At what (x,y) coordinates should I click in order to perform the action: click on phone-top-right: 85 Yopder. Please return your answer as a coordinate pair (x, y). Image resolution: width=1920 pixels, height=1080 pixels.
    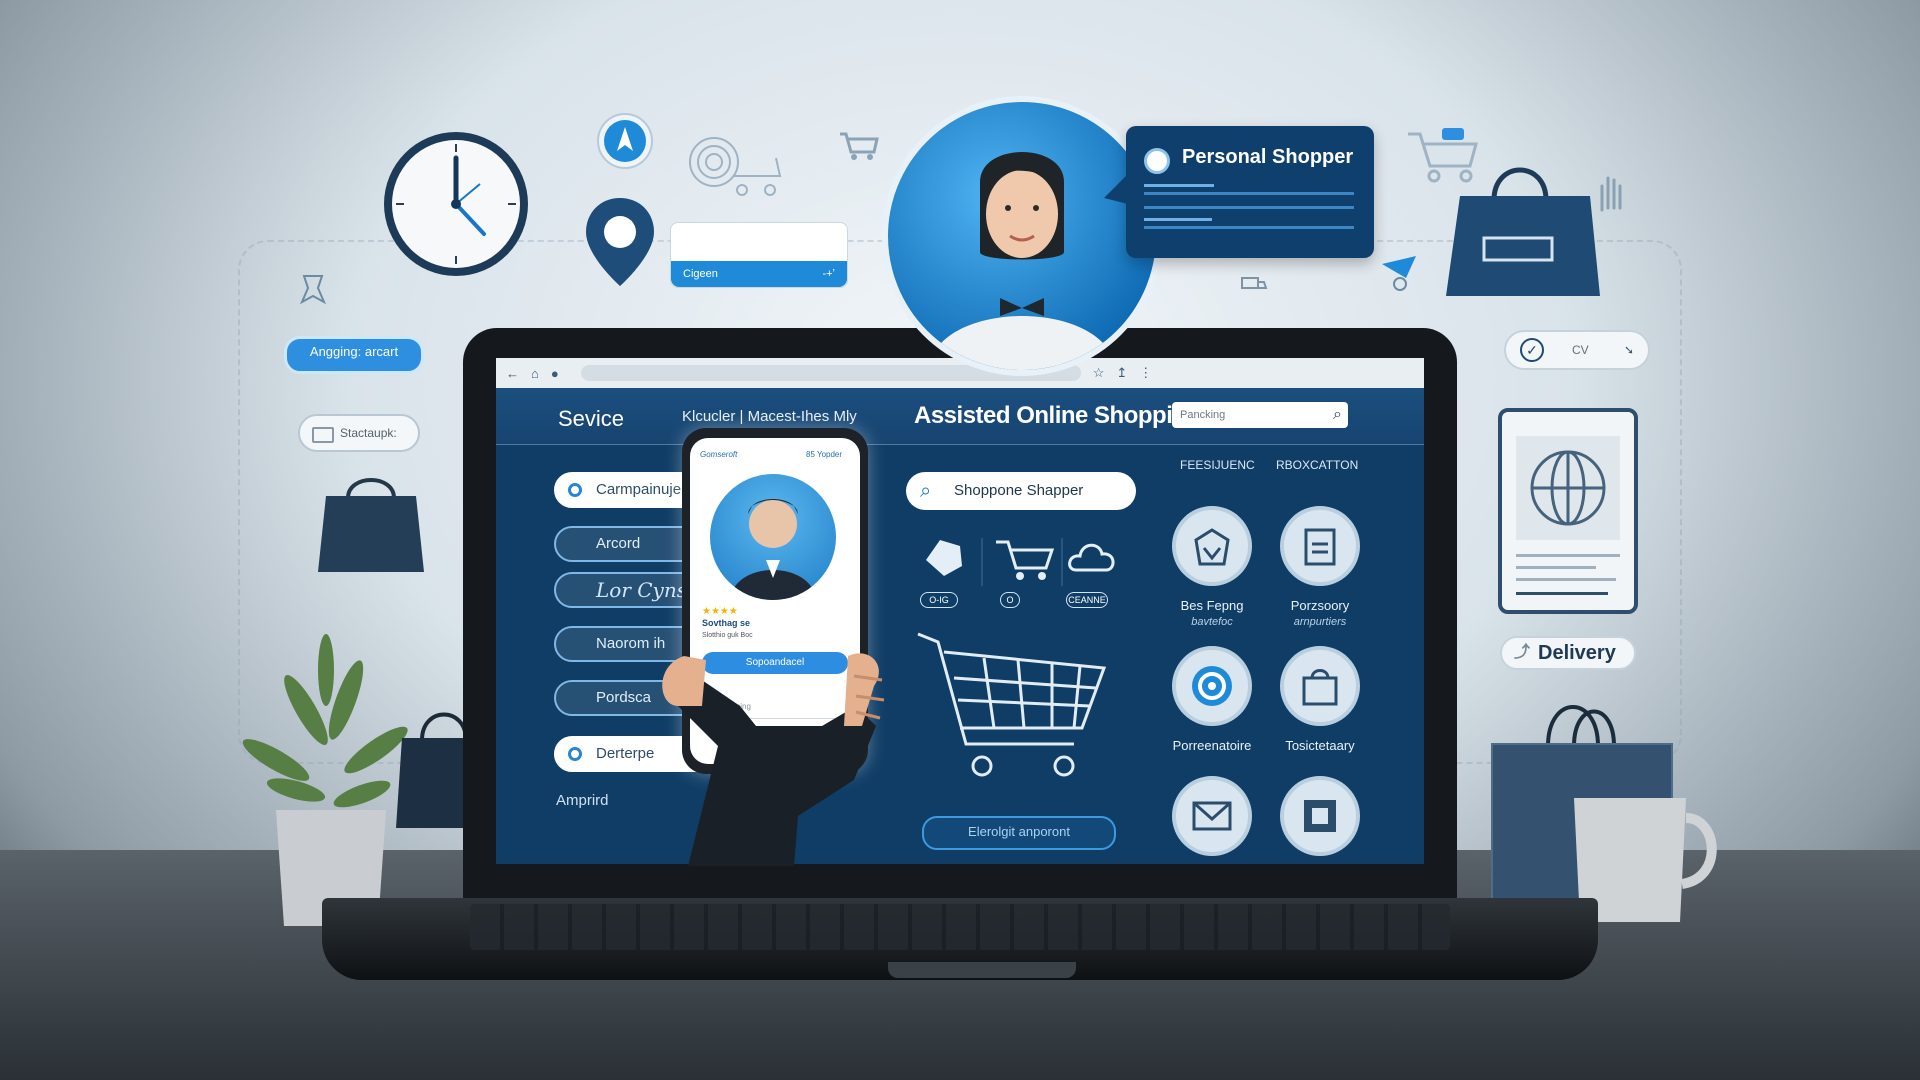
    Looking at the image, I should click on (824, 454).